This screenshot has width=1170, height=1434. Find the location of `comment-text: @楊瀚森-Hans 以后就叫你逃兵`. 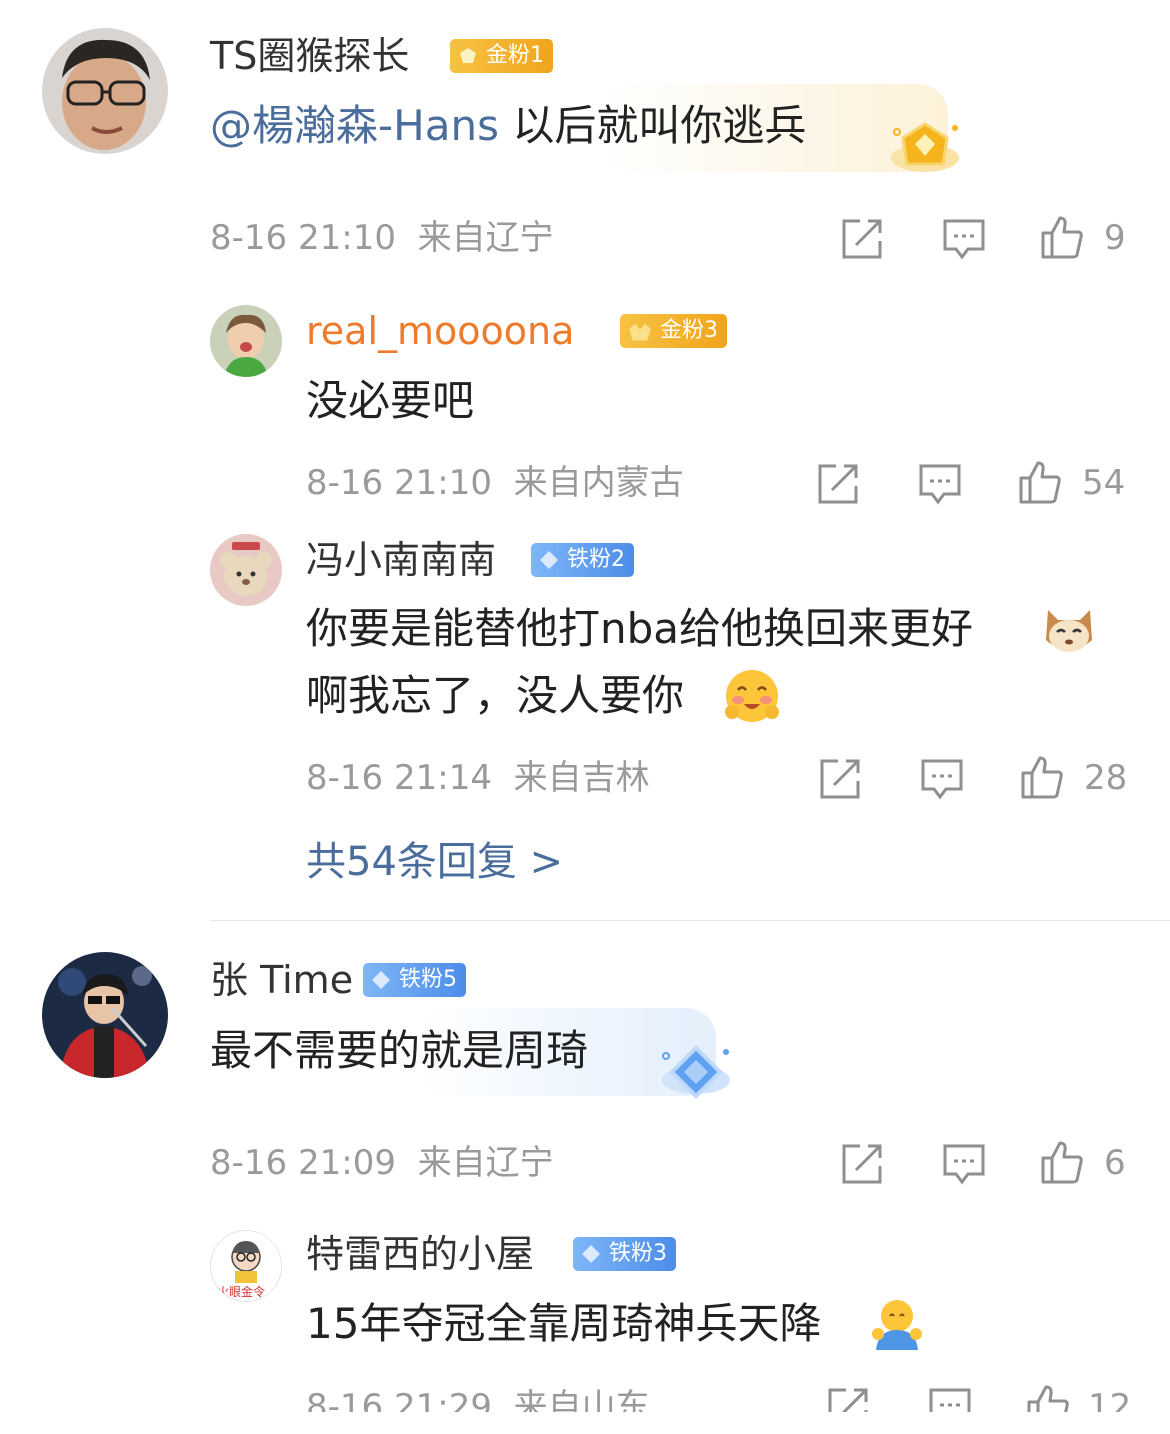

comment-text: @楊瀚森-Hans 以后就叫你逃兵 is located at coordinates (508, 126).